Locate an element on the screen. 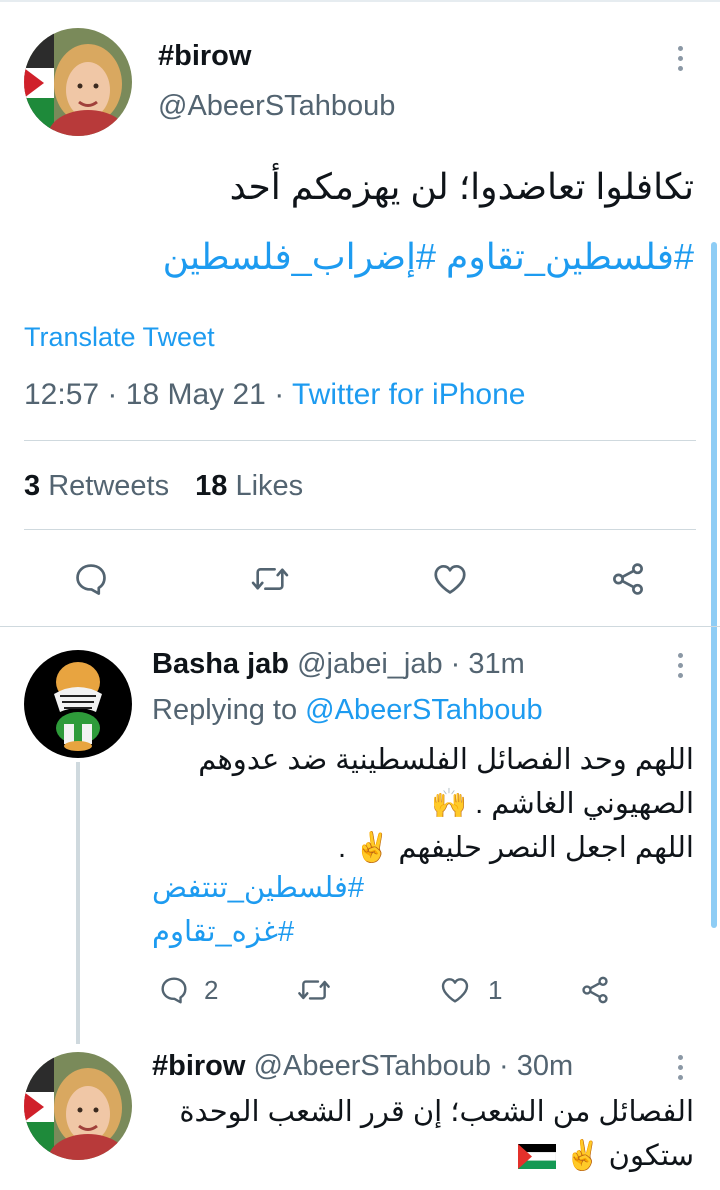  engagement-stats: 3 Retweets 18 Likes is located at coordinates (163, 486).